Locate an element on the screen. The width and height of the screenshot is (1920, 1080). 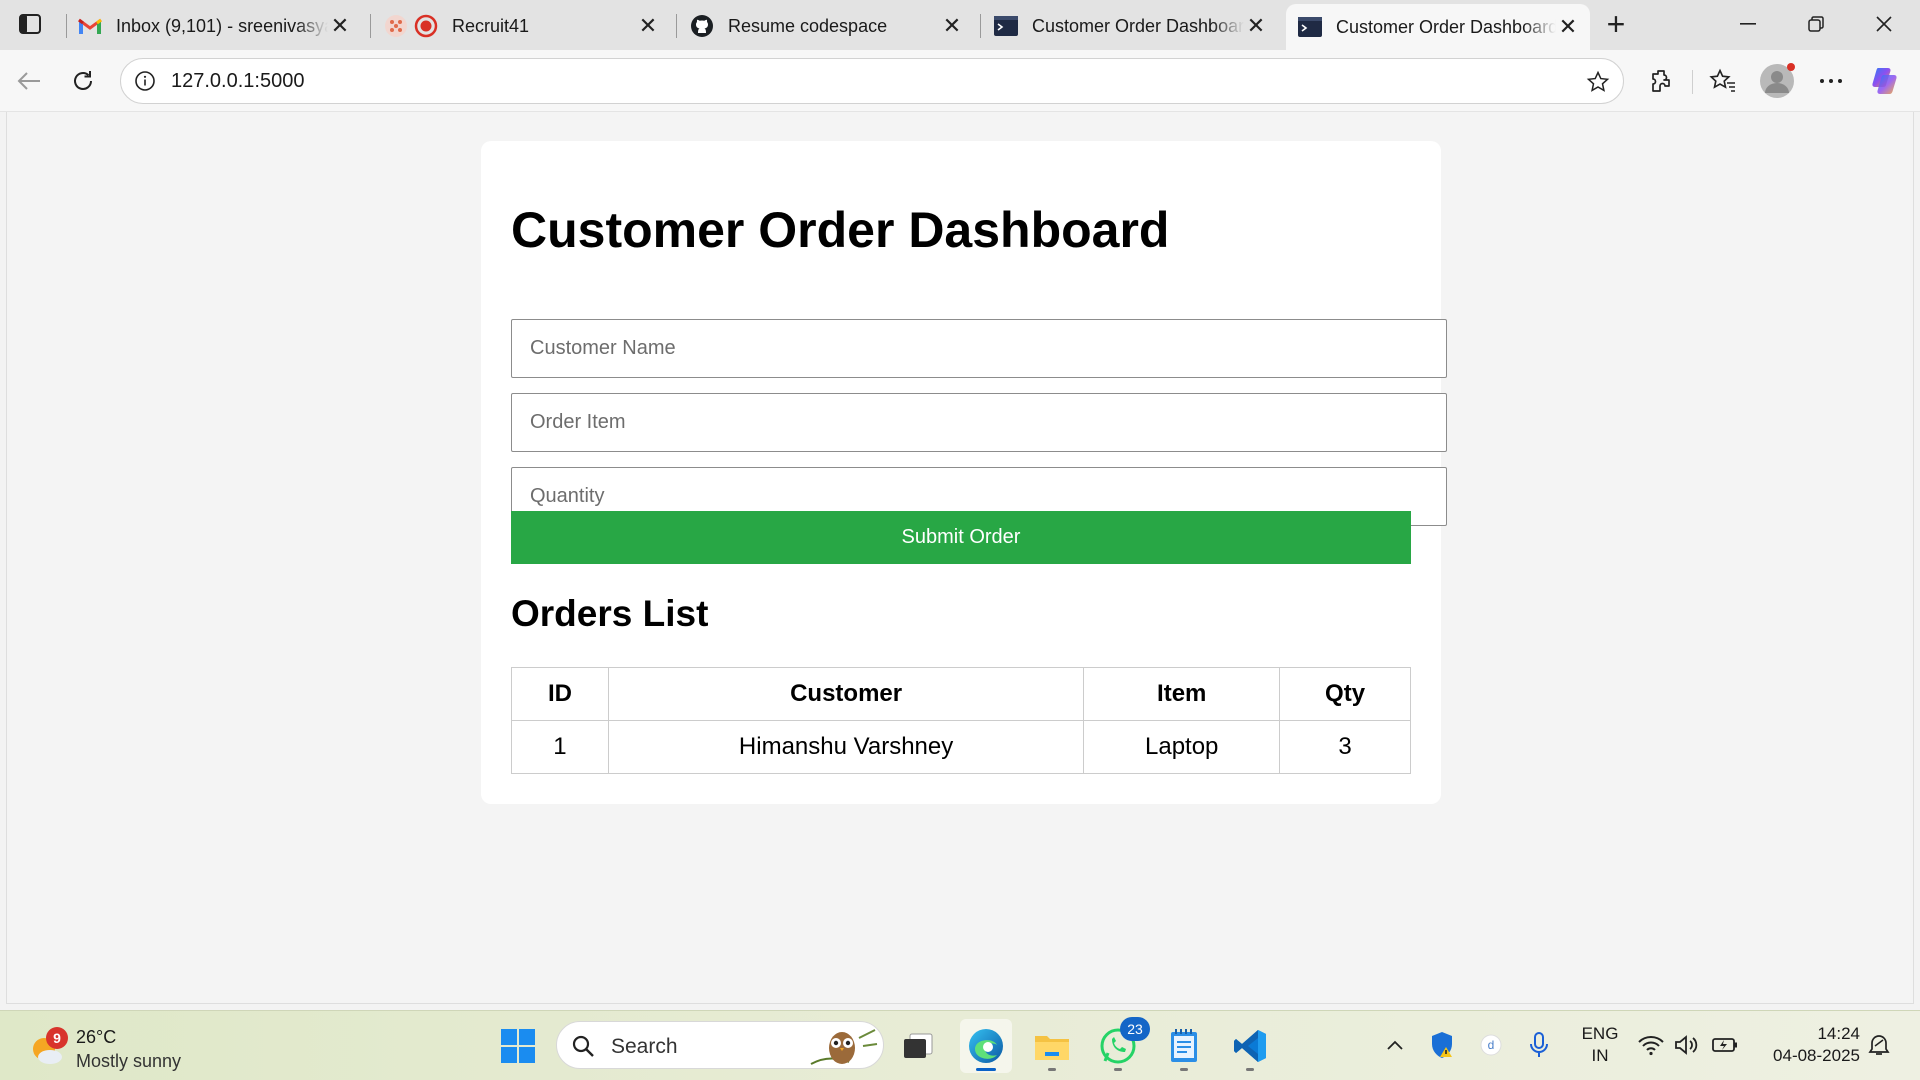
search-label: Search is located at coordinates (644, 1046).